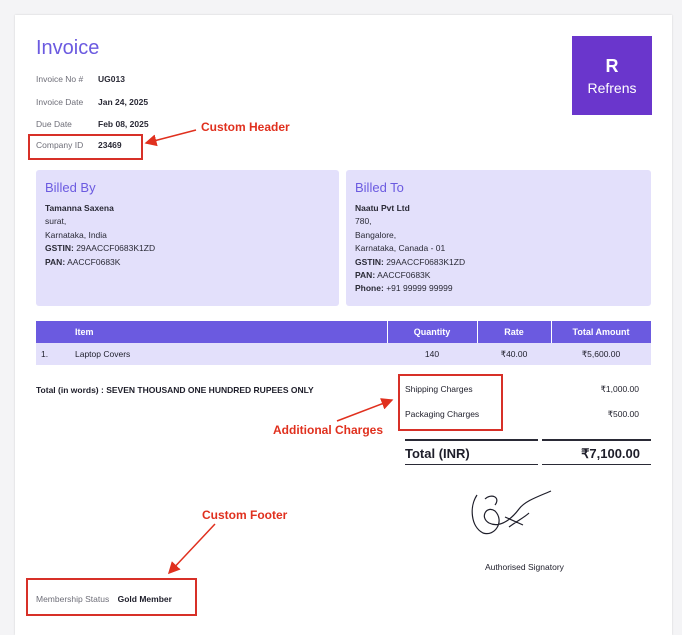 The width and height of the screenshot is (682, 635). What do you see at coordinates (170, 138) in the screenshot?
I see `custom-header-arrow` at bounding box center [170, 138].